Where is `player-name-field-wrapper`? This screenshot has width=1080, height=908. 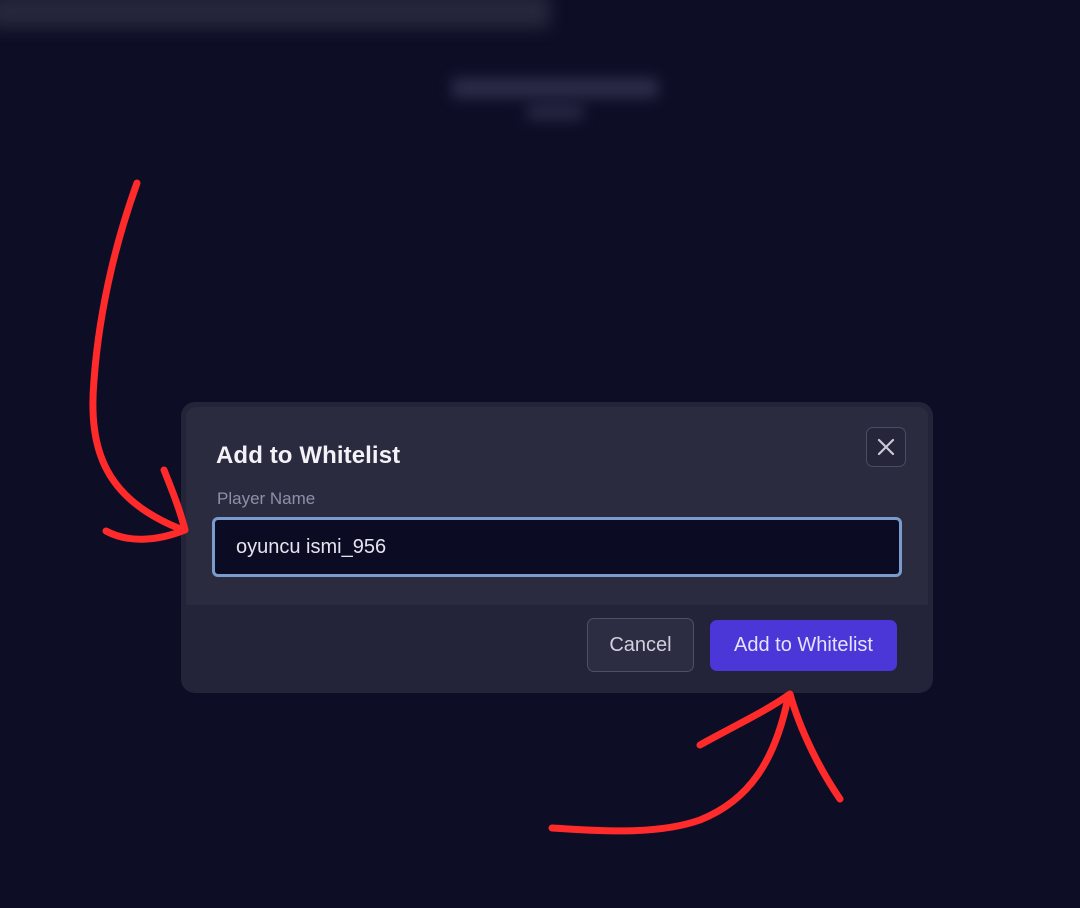 player-name-field-wrapper is located at coordinates (557, 547).